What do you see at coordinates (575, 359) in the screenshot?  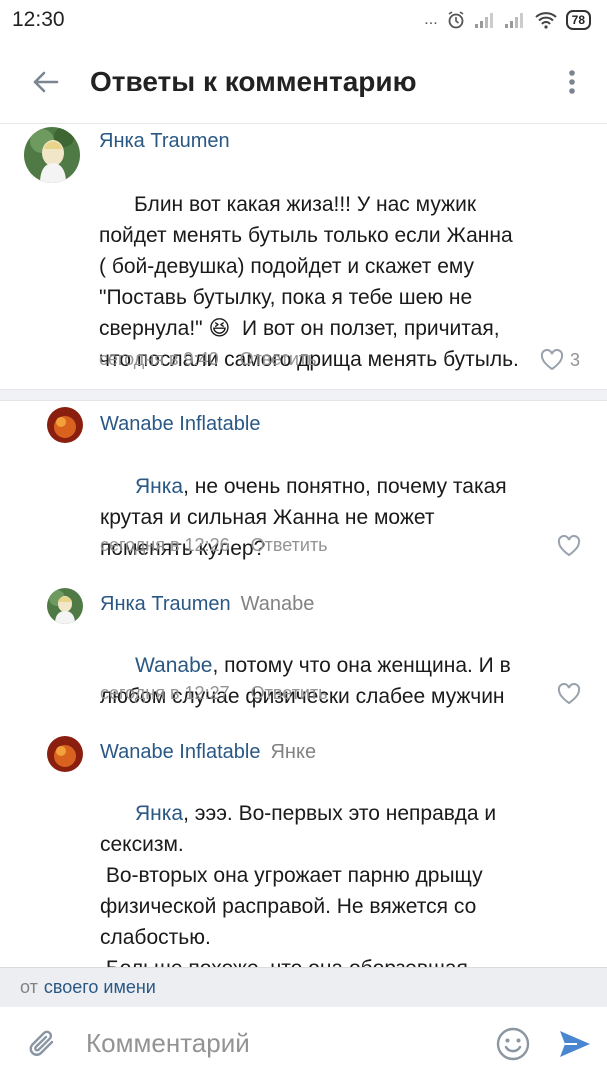 I see `like-count: 3` at bounding box center [575, 359].